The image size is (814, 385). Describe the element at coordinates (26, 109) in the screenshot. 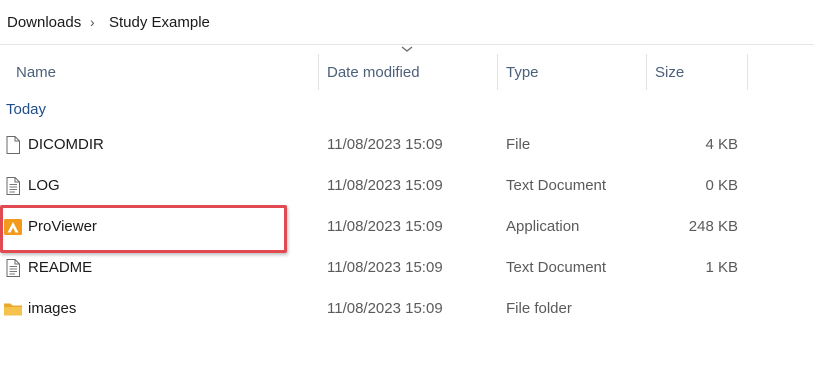

I see `group-header-today: Today` at that location.